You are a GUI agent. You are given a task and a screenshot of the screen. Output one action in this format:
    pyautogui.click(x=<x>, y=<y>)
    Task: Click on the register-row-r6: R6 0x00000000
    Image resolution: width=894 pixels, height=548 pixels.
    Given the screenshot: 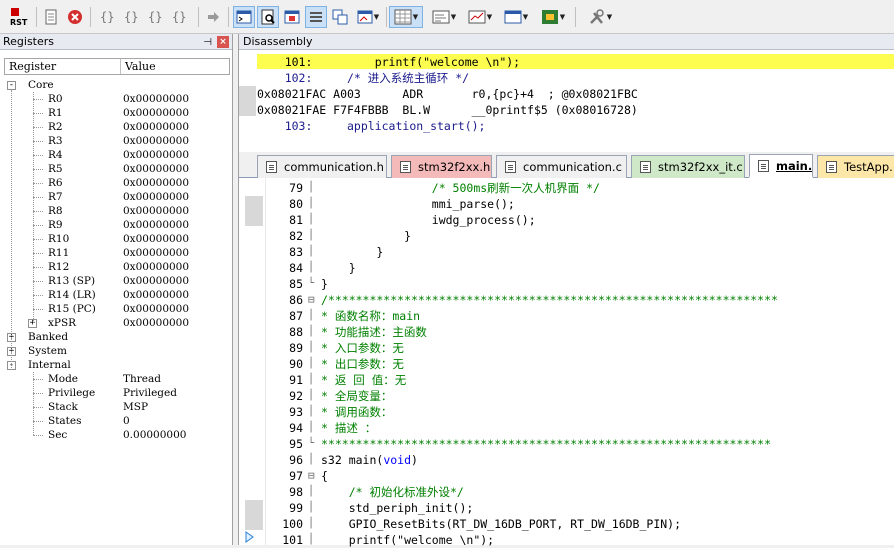 What is the action you would take?
    pyautogui.click(x=115, y=183)
    